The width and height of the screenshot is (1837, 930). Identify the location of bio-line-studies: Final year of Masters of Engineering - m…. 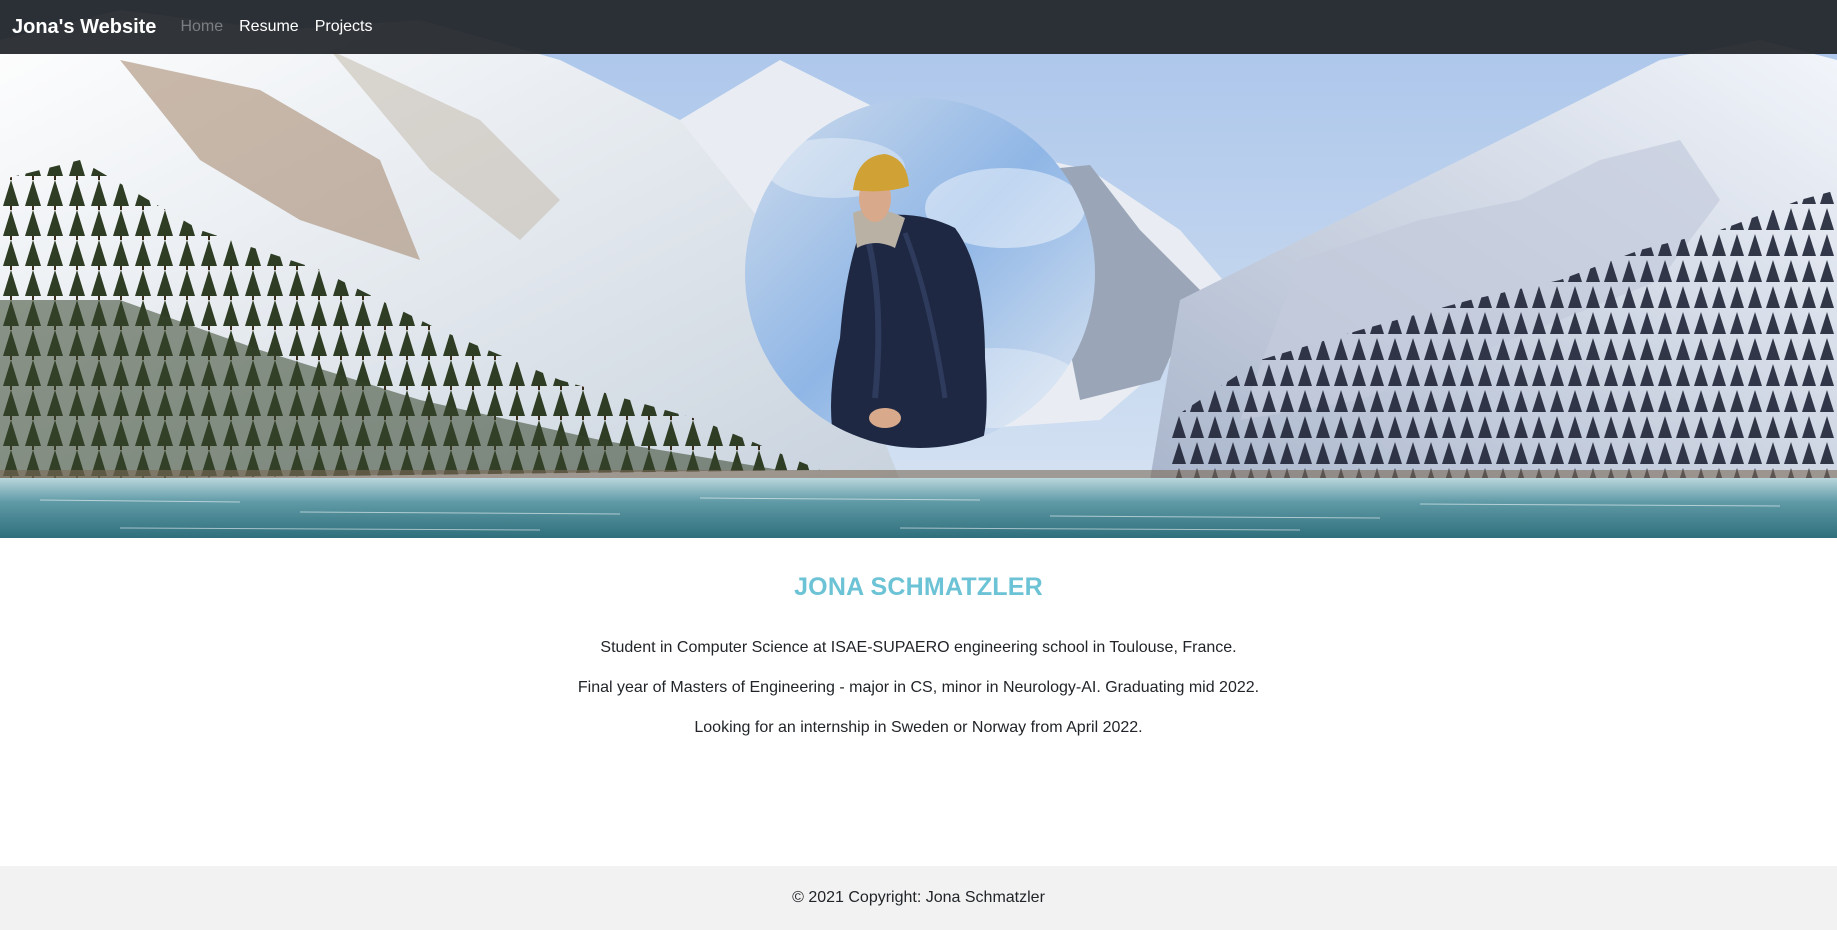
(918, 687).